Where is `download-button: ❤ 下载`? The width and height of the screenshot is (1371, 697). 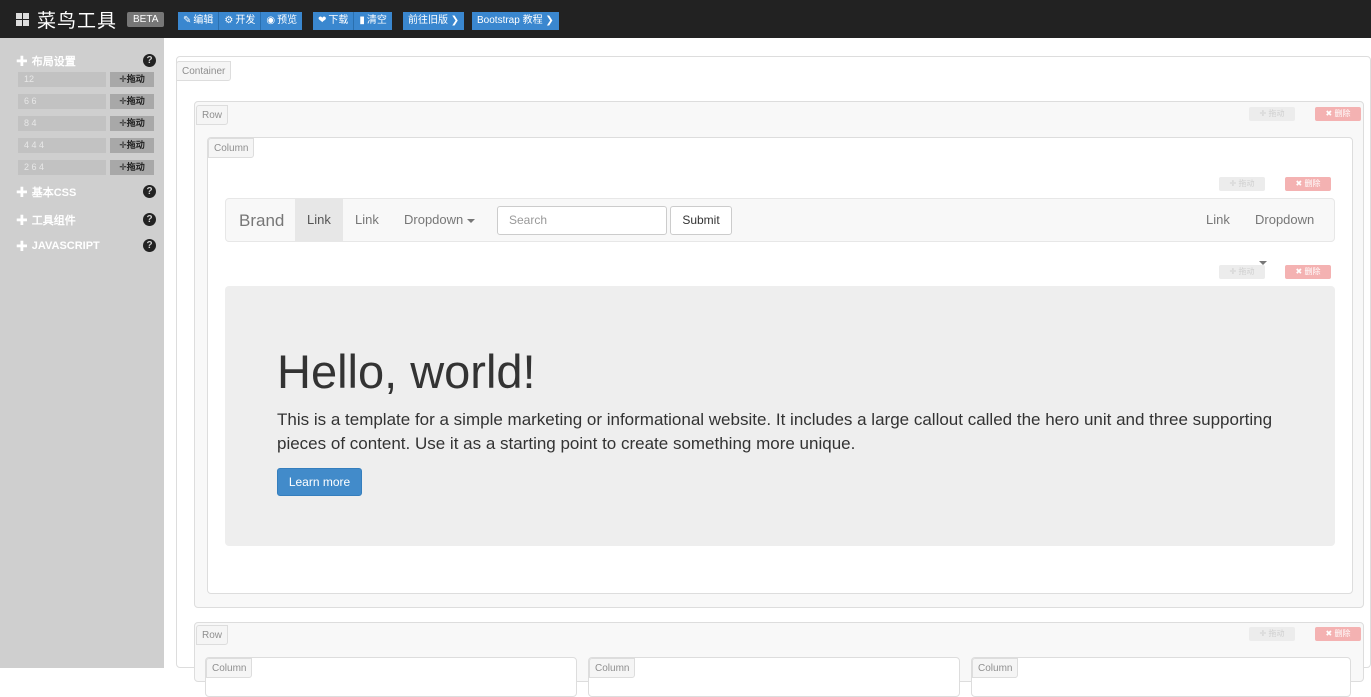 download-button: ❤ 下载 is located at coordinates (334, 21).